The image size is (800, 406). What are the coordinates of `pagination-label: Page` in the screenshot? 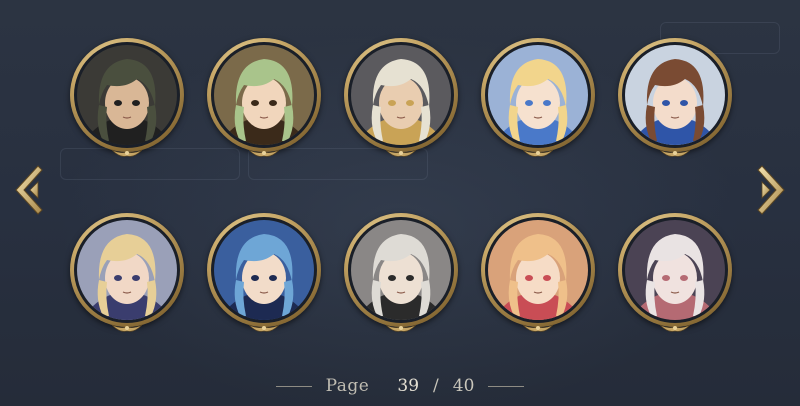 It's located at (347, 386).